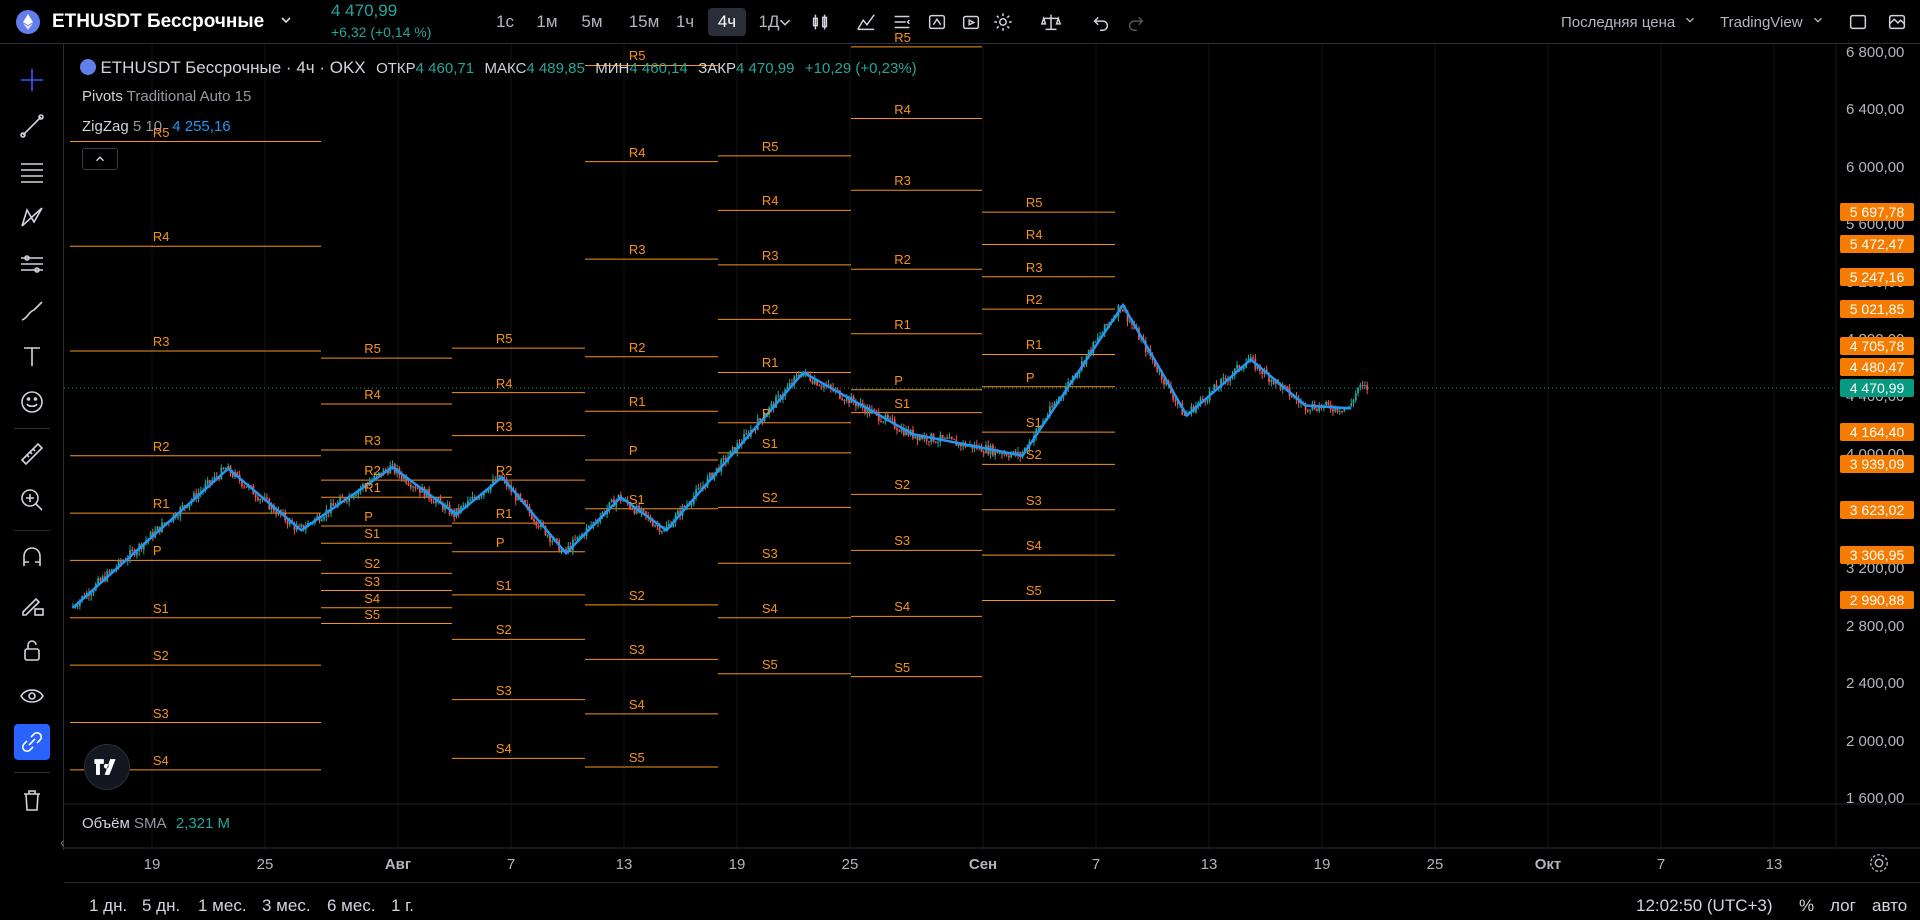 The width and height of the screenshot is (1920, 920). What do you see at coordinates (1877, 367) in the screenshot?
I see `pivot-price-tag: 4 480,47` at bounding box center [1877, 367].